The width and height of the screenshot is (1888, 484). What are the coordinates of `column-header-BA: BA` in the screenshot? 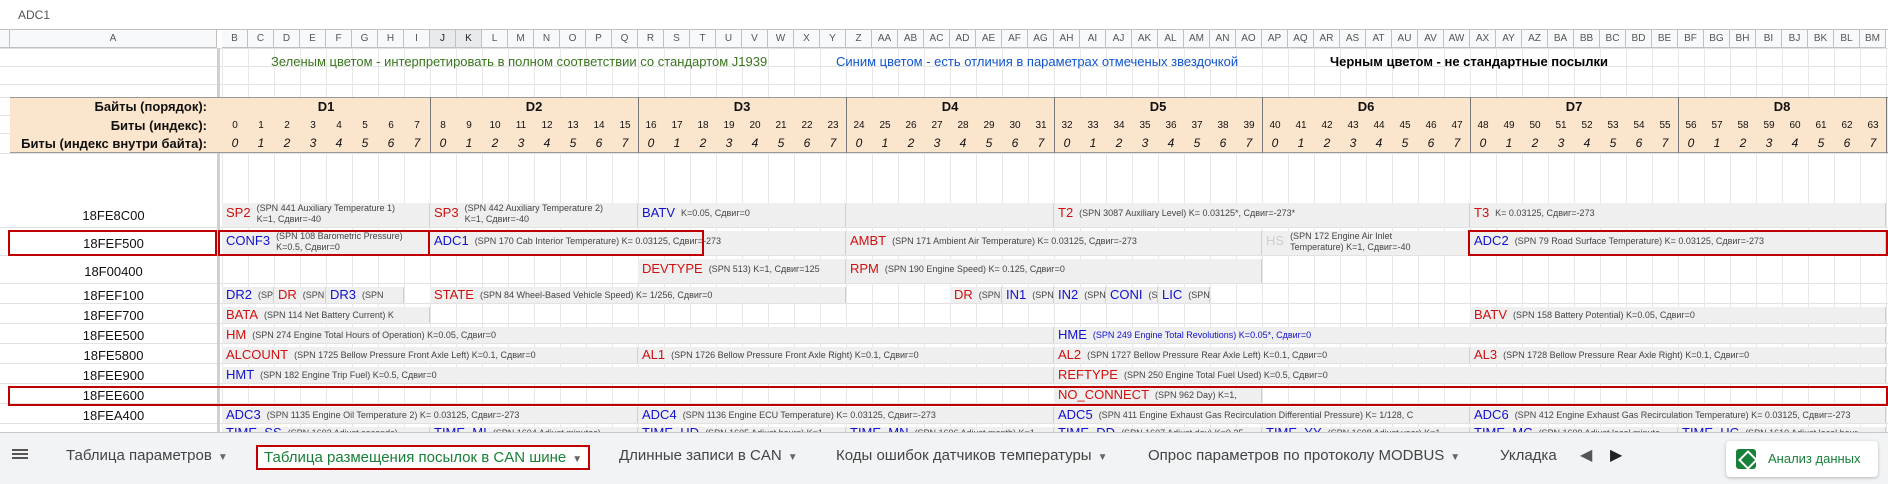 It's located at (1561, 39).